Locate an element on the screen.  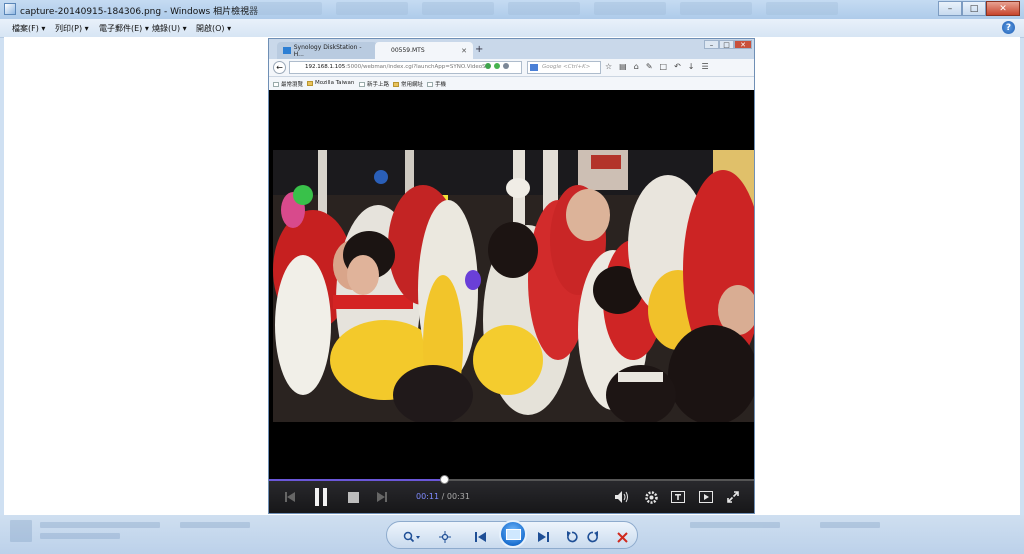
menu-open: 開啟(O) is located at coordinates (213, 28).